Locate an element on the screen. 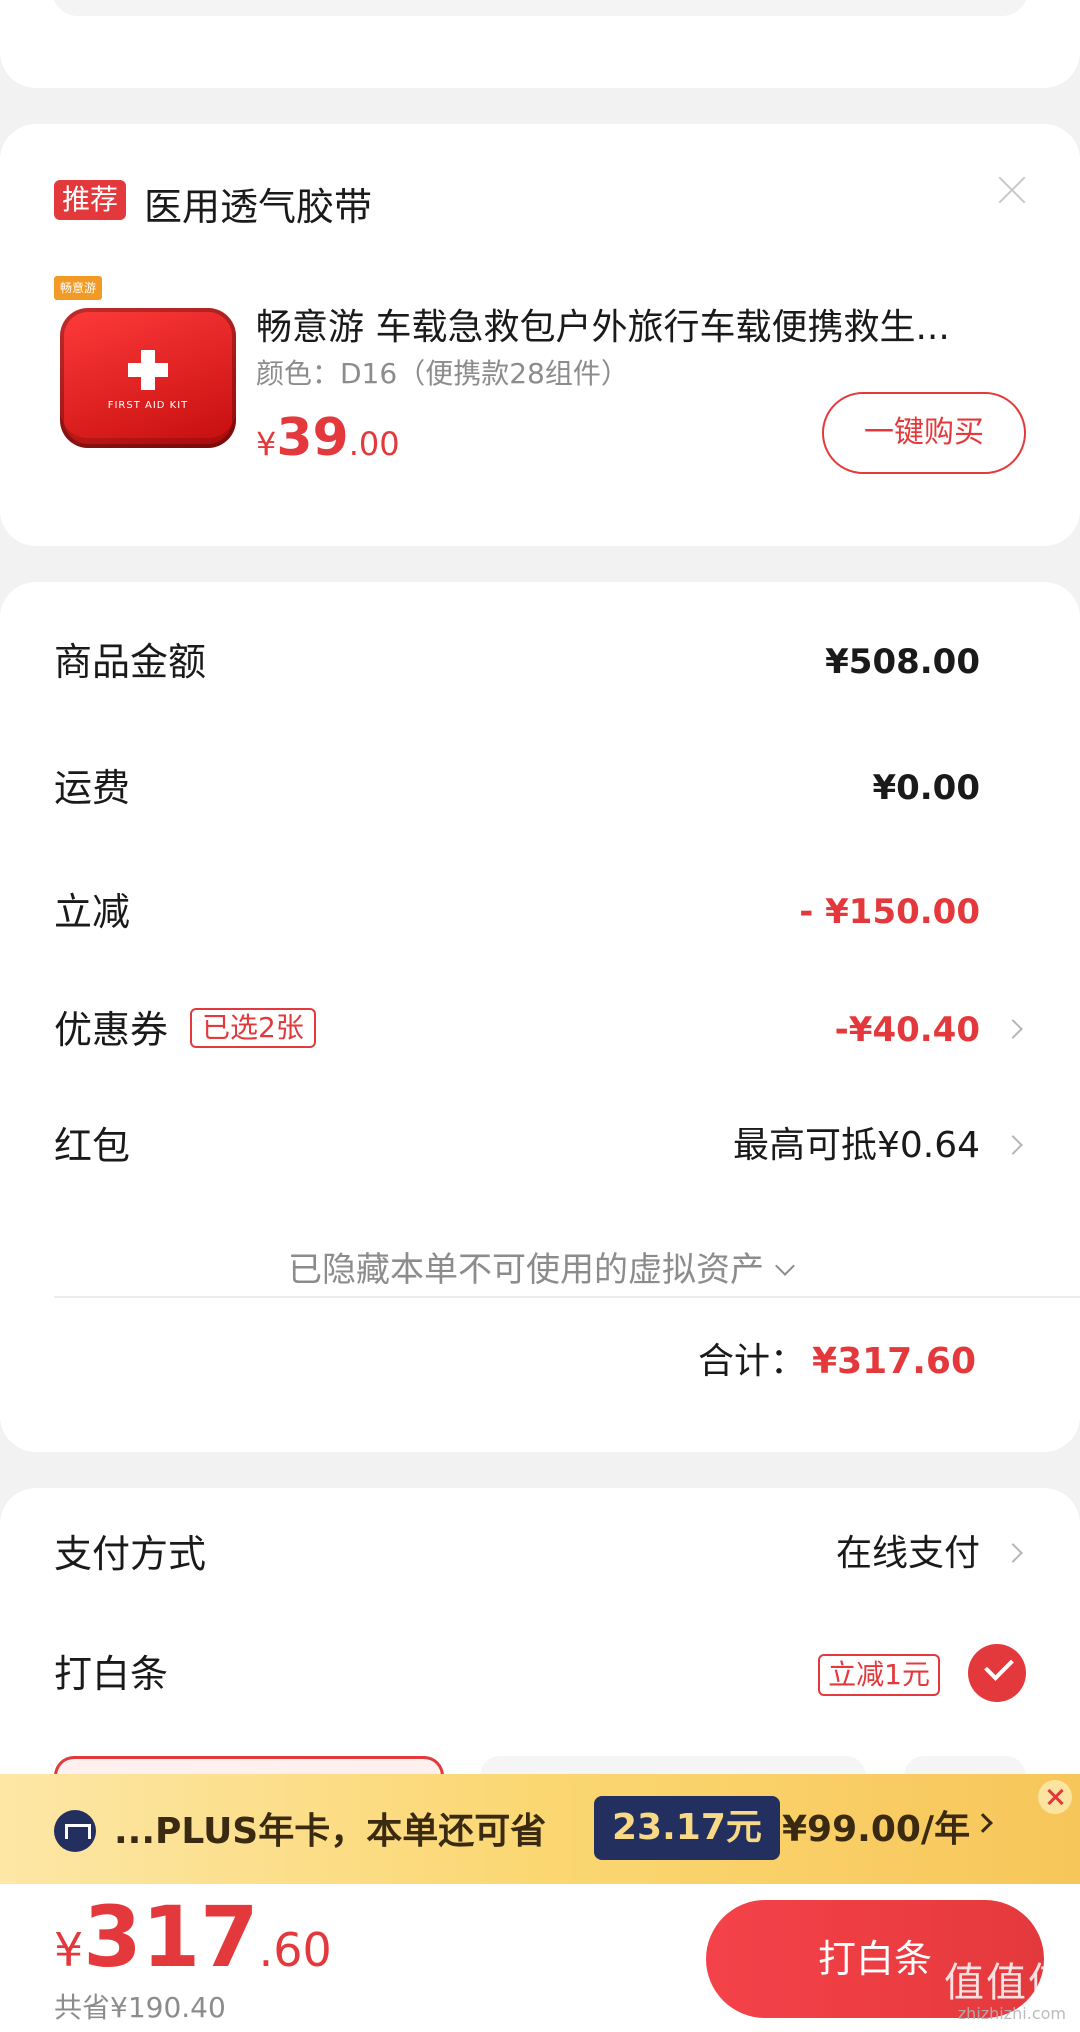 Image resolution: width=1080 pixels, height=2032 pixels. watermark: 值值值 is located at coordinates (1007, 1983).